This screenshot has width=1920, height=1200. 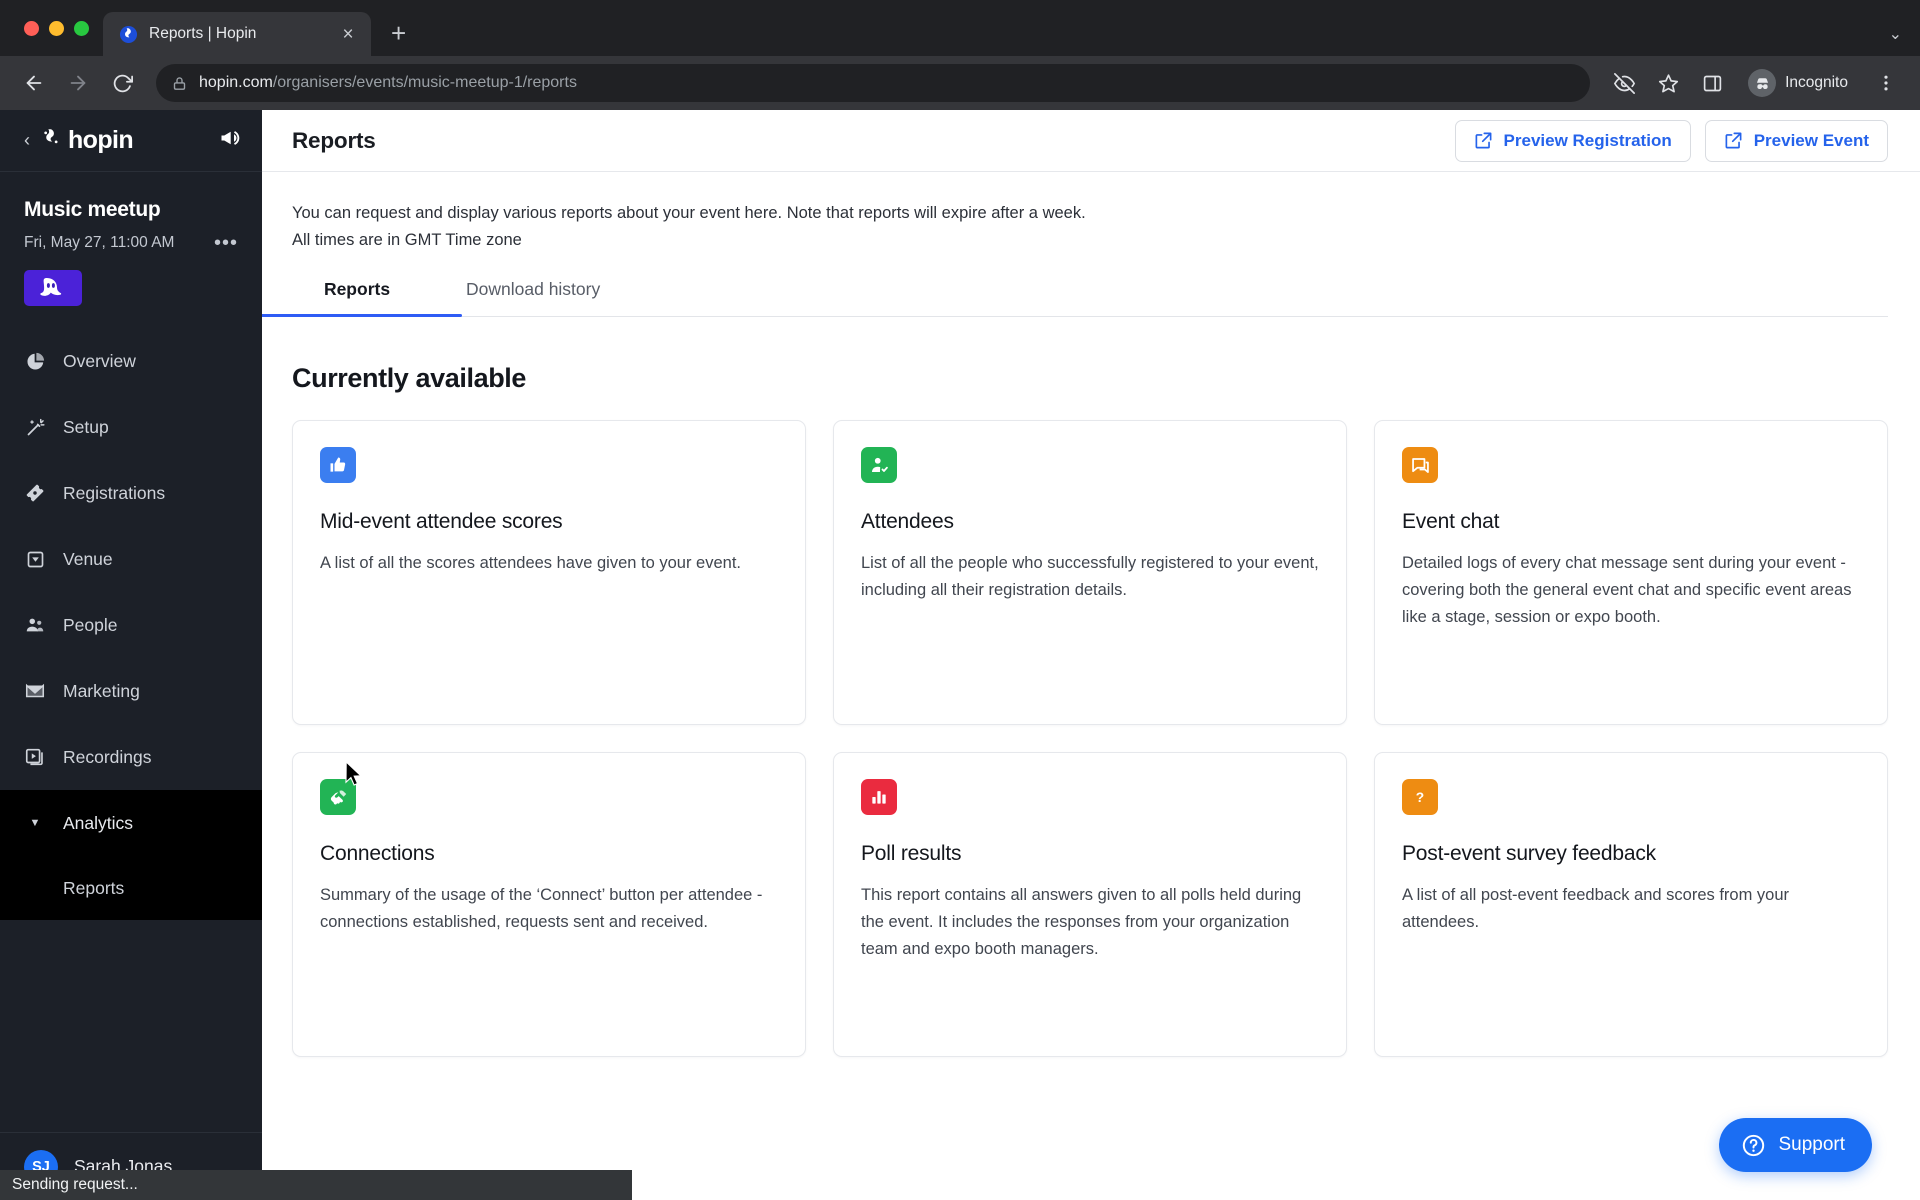 I want to click on person-check-icon, so click(x=879, y=465).